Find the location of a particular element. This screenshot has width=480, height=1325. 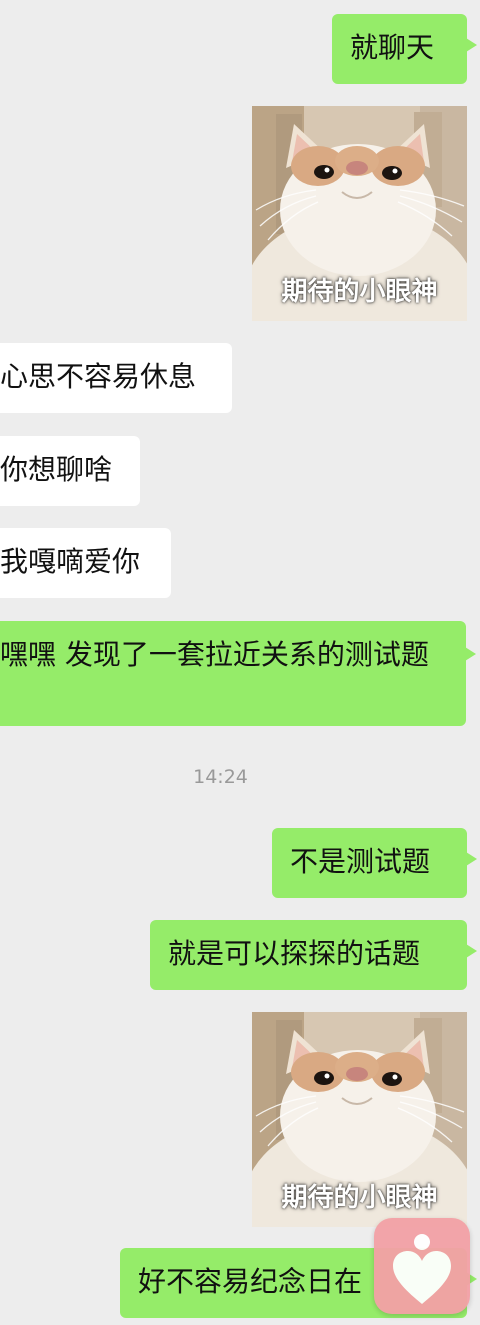

message-text: 就是可以探探的话题 is located at coordinates (294, 953).